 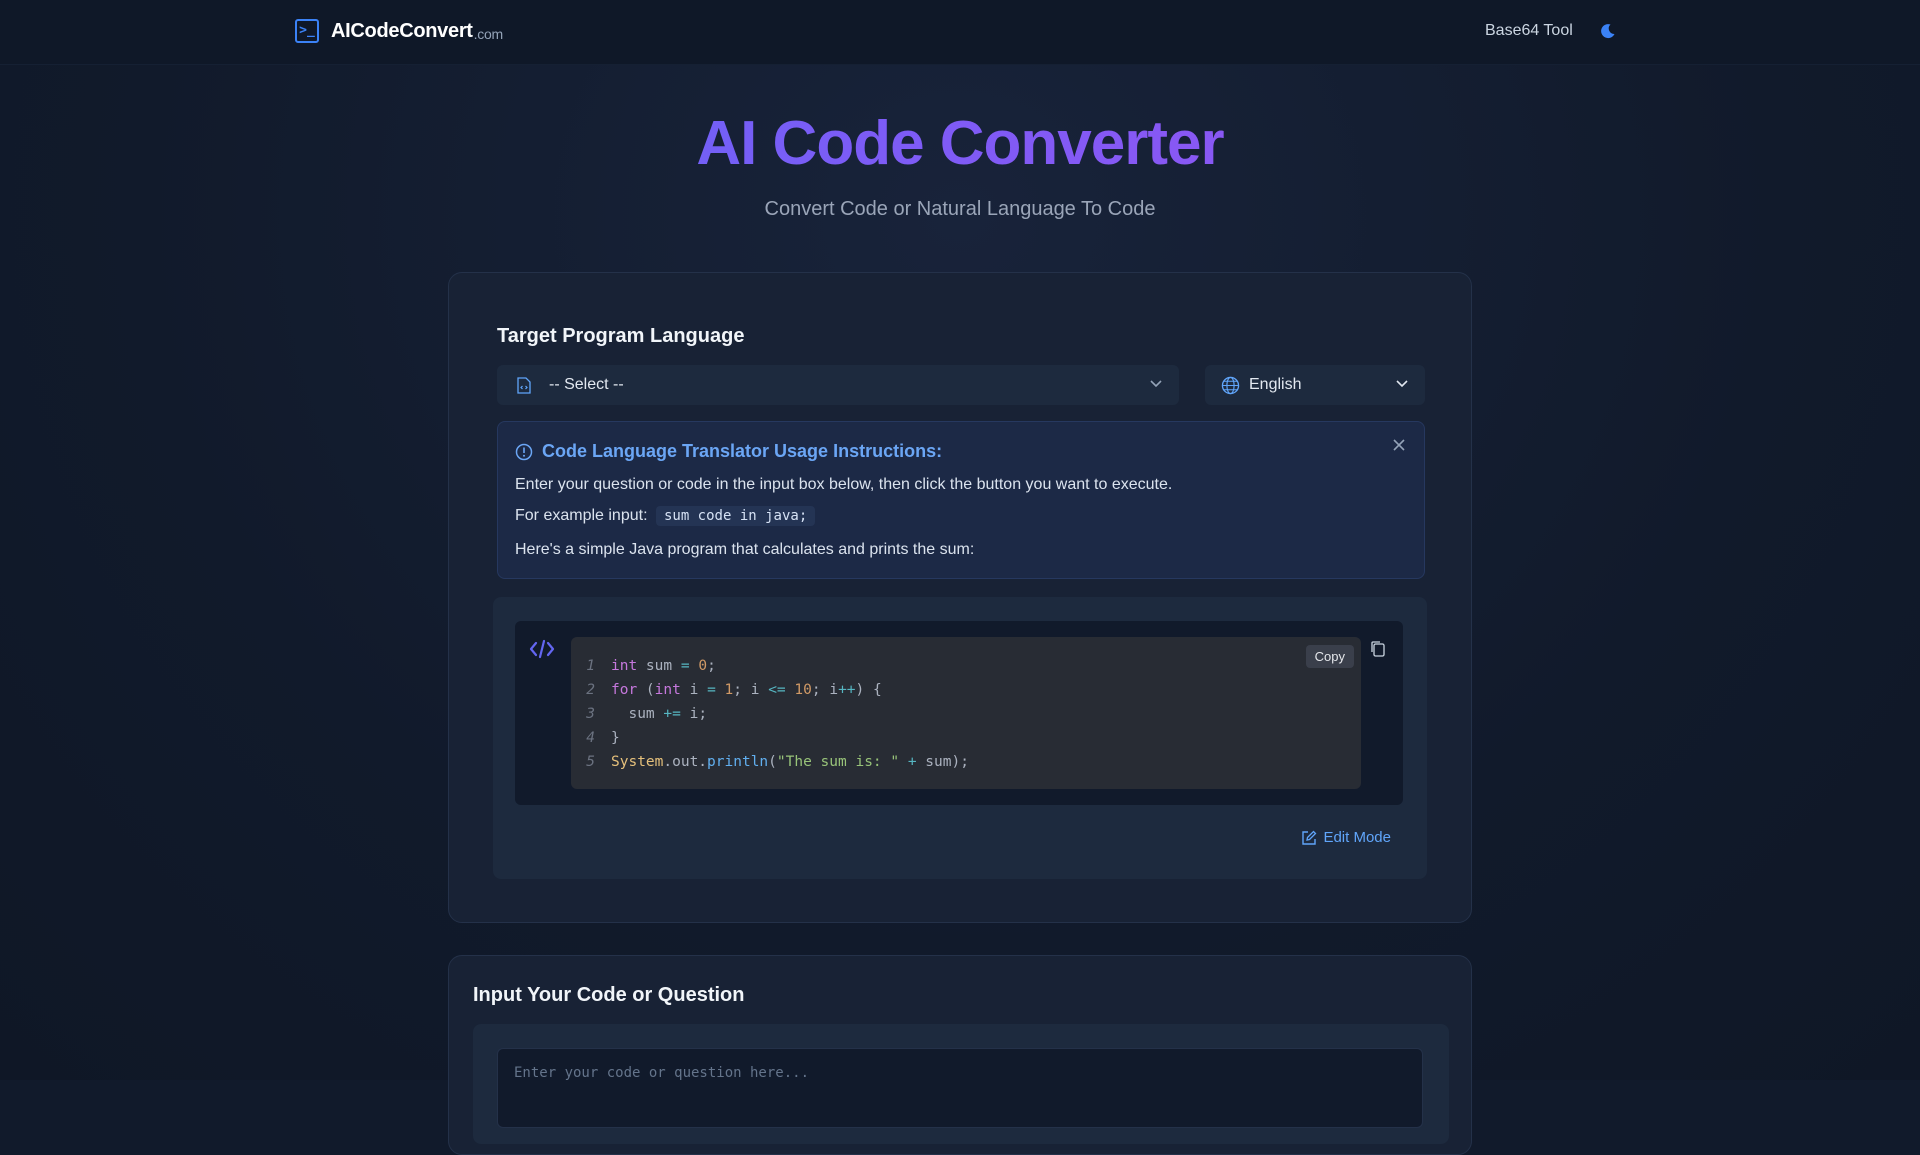 I want to click on code-token: sum);, so click(x=942, y=762).